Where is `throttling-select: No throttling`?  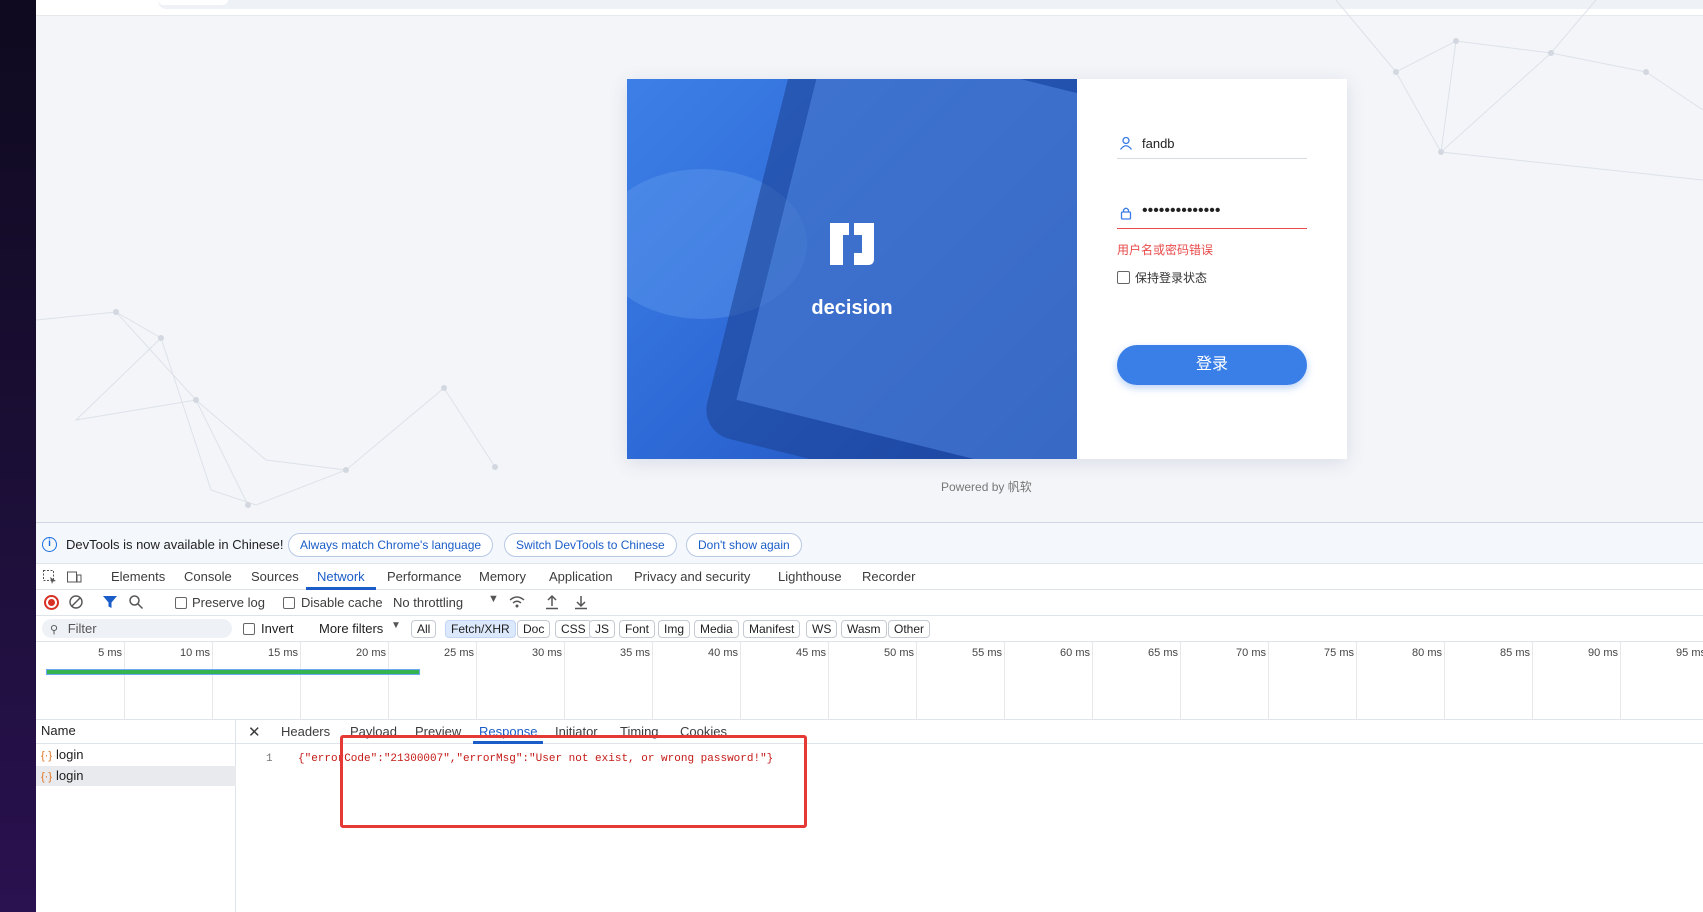 throttling-select: No throttling is located at coordinates (428, 602).